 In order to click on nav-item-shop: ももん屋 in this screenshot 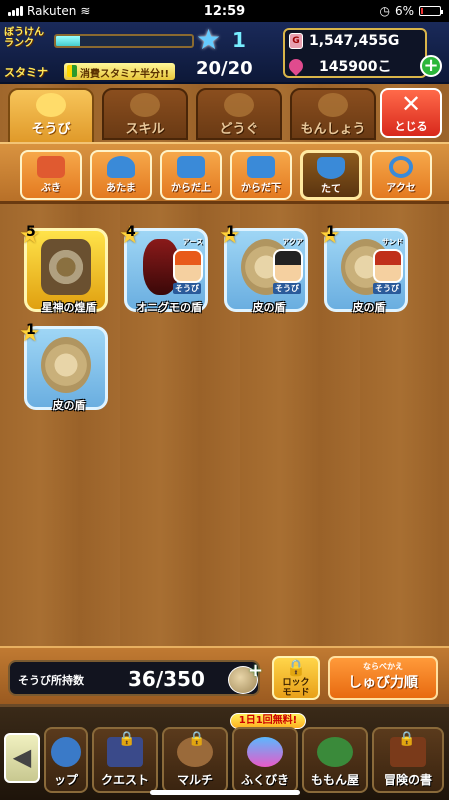, I will do `click(335, 760)`.